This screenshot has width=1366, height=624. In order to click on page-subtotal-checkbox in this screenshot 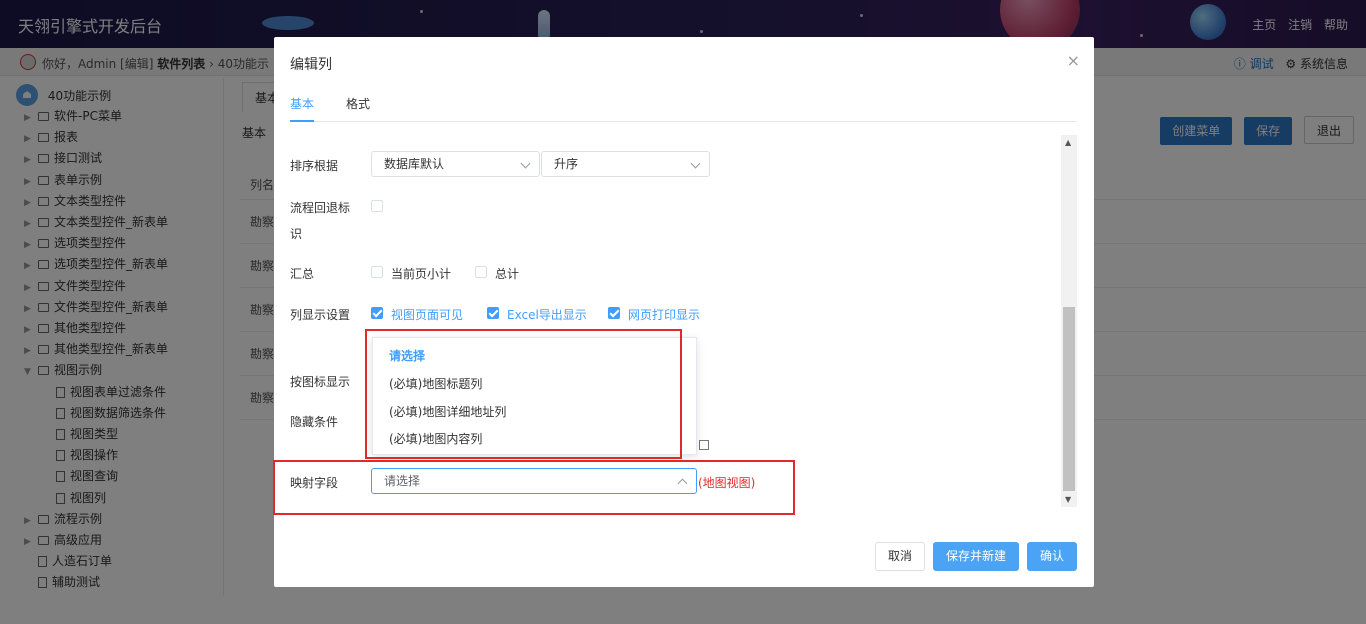, I will do `click(377, 272)`.